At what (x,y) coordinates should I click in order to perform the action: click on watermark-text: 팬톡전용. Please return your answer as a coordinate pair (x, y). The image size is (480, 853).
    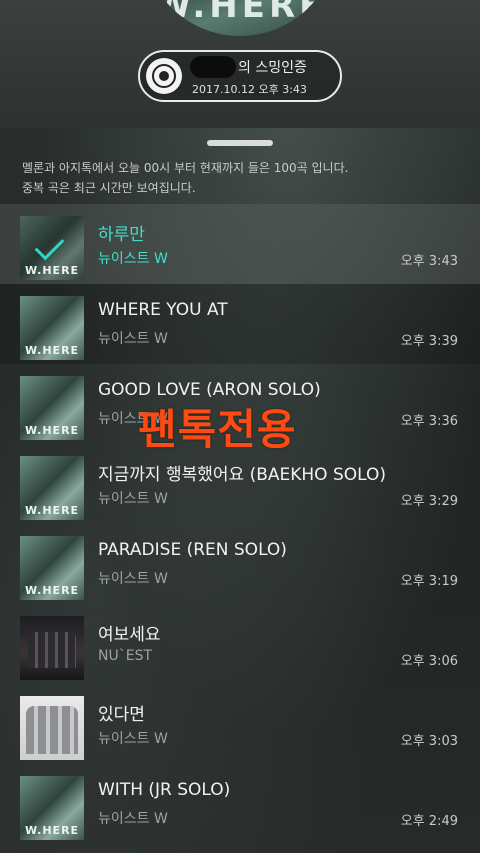
    Looking at the image, I should click on (217, 429).